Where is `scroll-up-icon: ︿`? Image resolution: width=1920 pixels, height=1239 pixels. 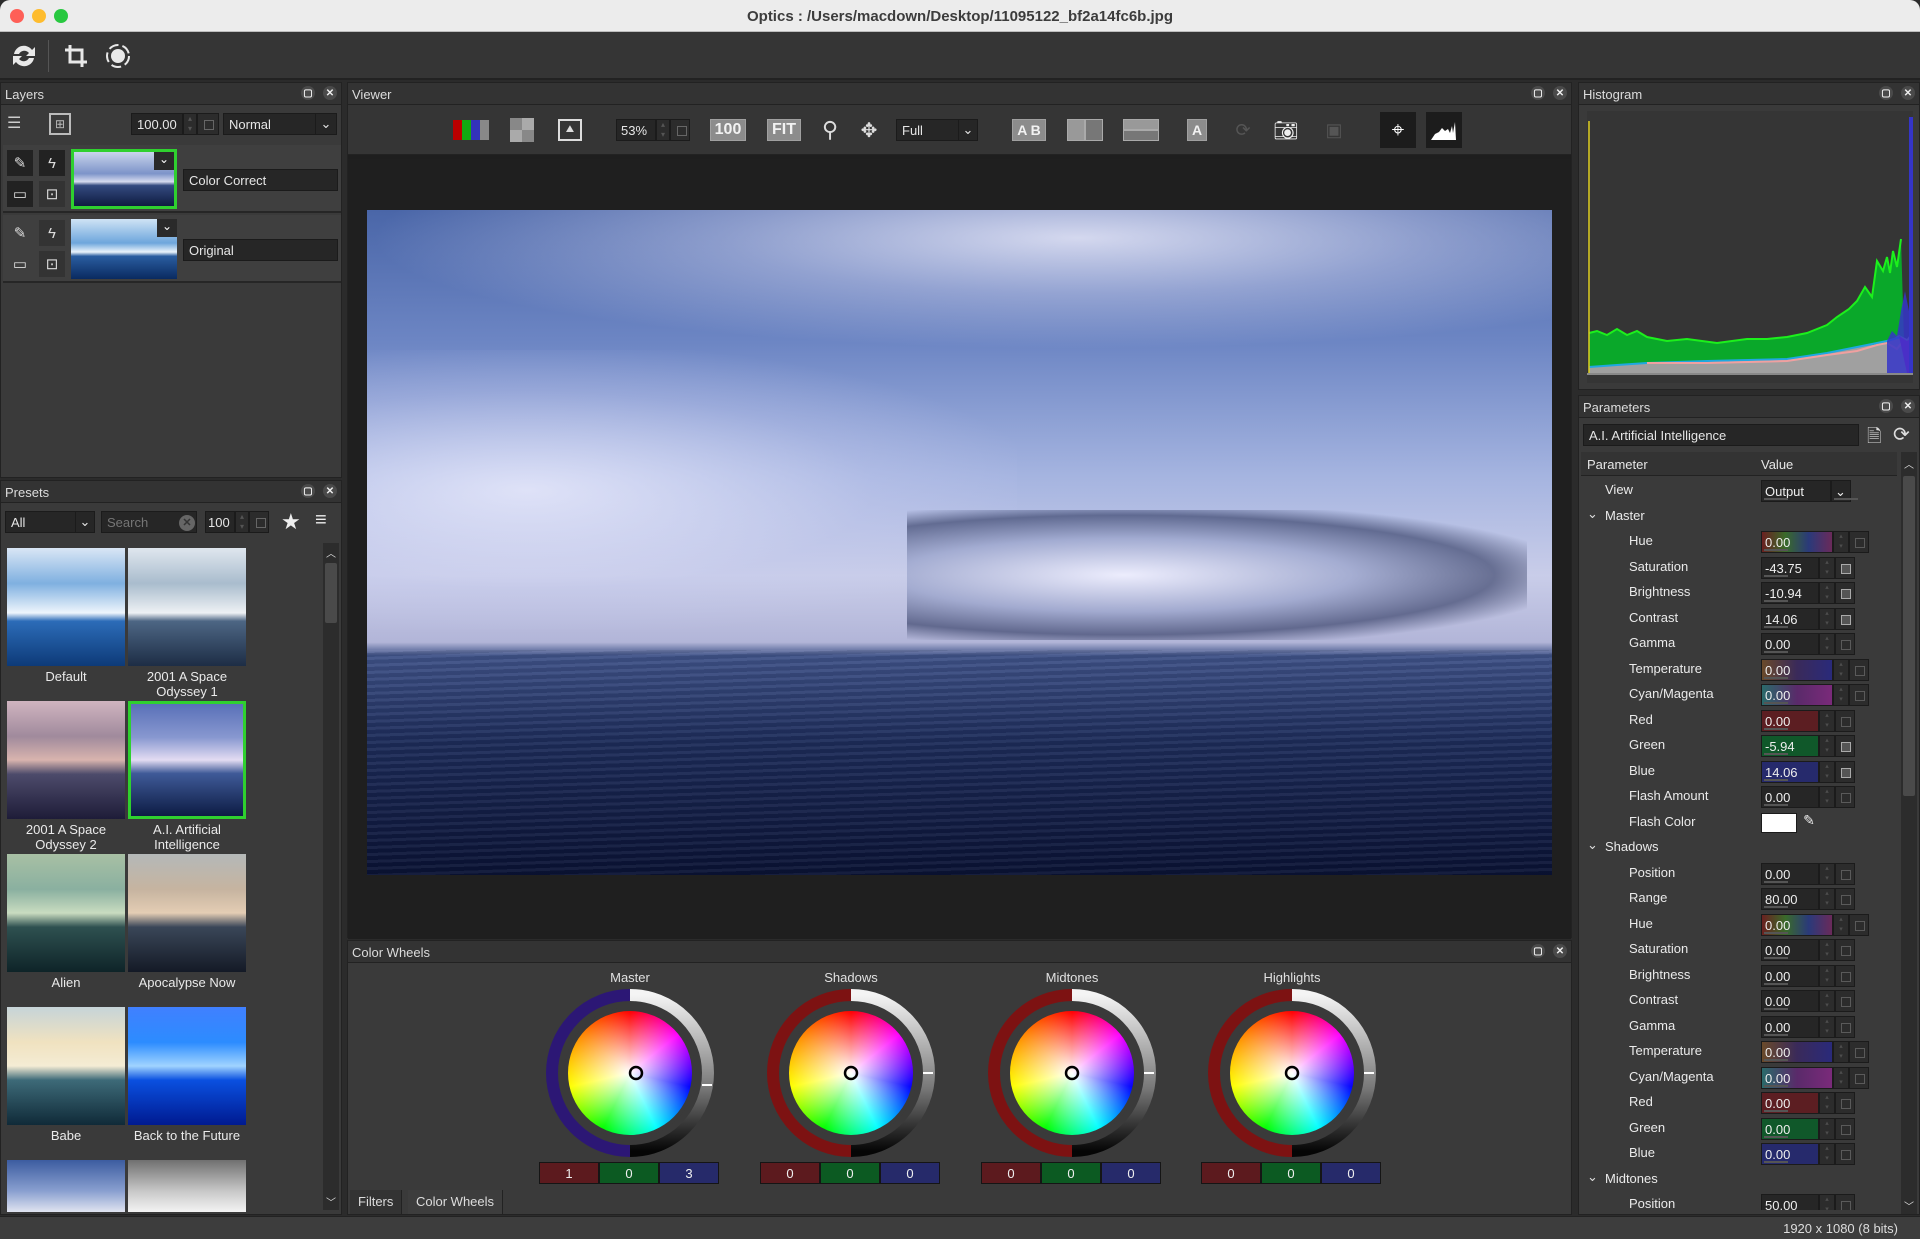 scroll-up-icon: ︿ is located at coordinates (331, 552).